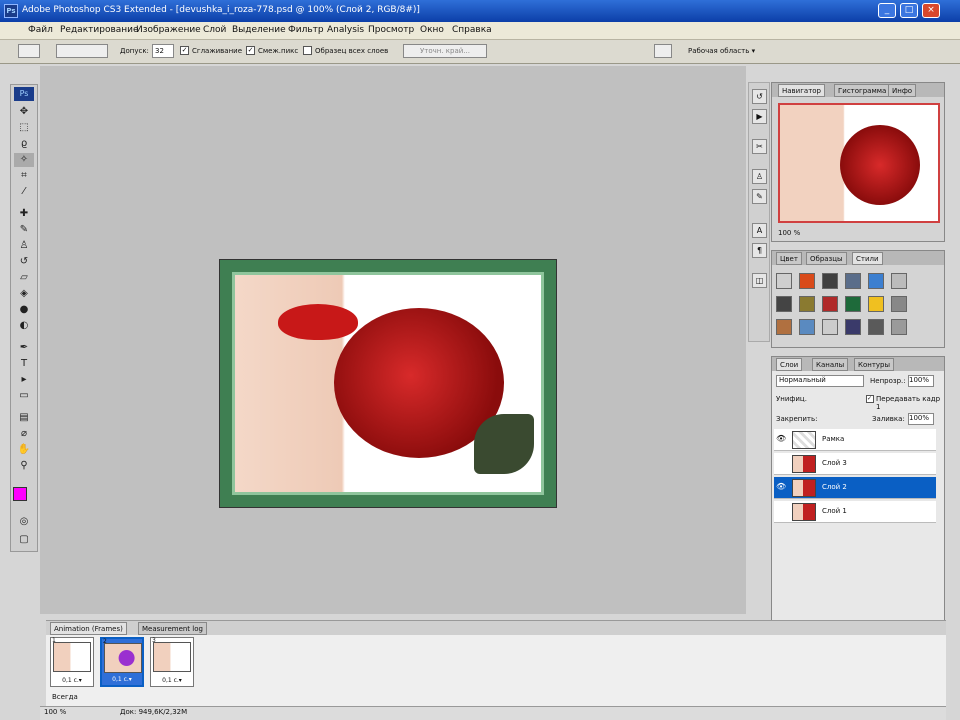 The width and height of the screenshot is (960, 720). I want to click on brush-tool-icon: ✎, so click(24, 230).